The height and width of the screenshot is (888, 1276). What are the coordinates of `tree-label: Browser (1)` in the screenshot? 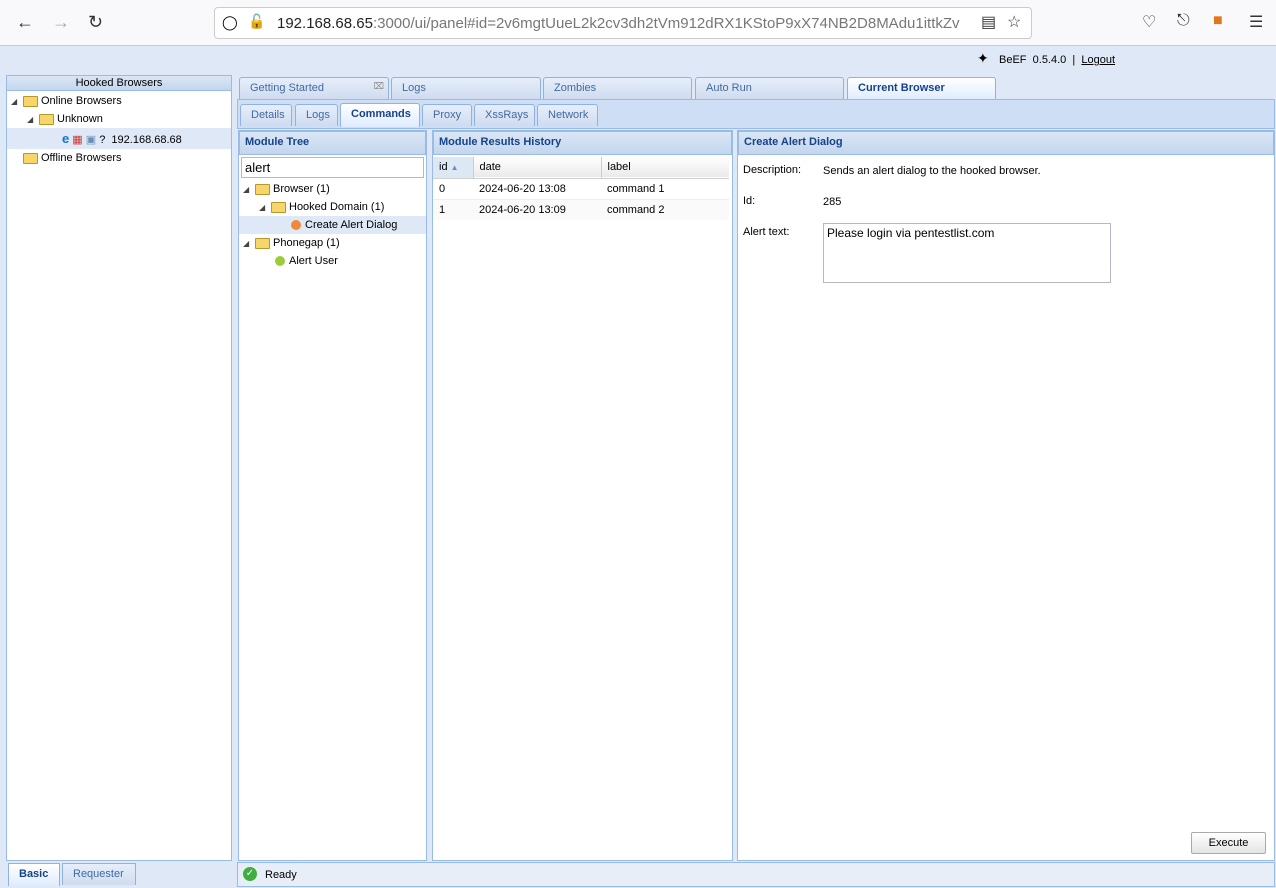 It's located at (301, 189).